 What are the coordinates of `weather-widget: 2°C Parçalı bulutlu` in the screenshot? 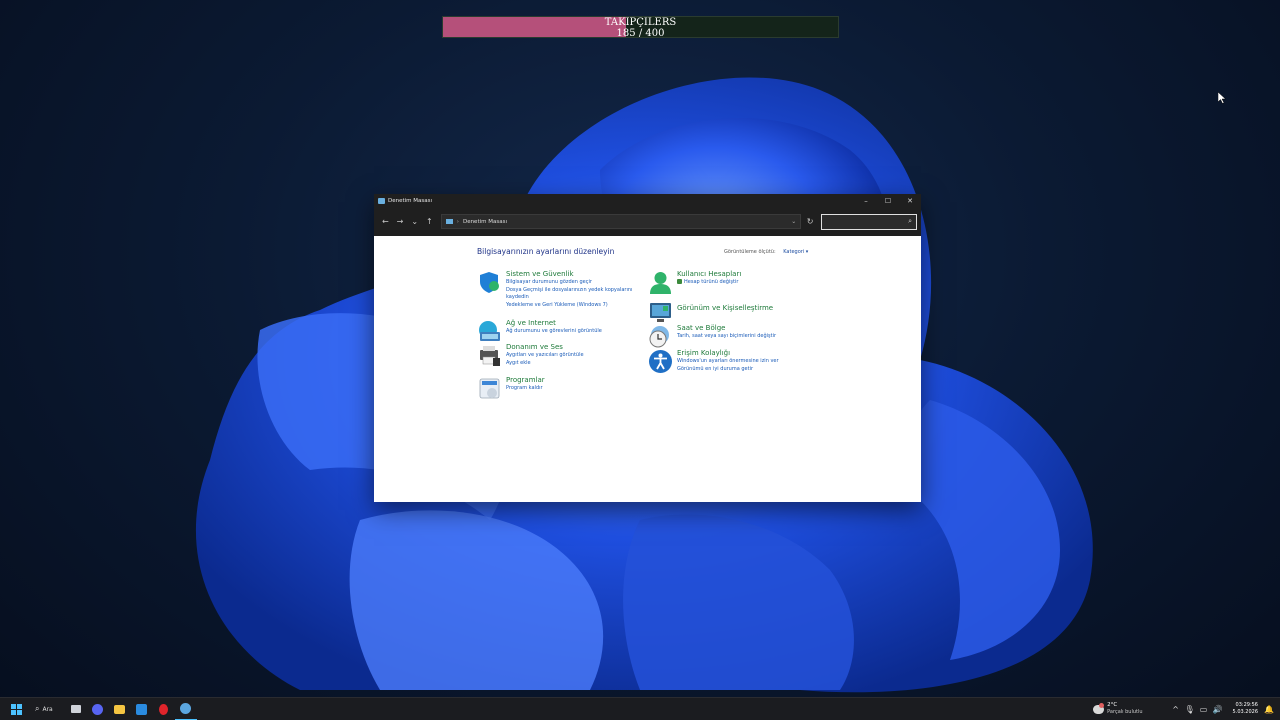 It's located at (1118, 709).